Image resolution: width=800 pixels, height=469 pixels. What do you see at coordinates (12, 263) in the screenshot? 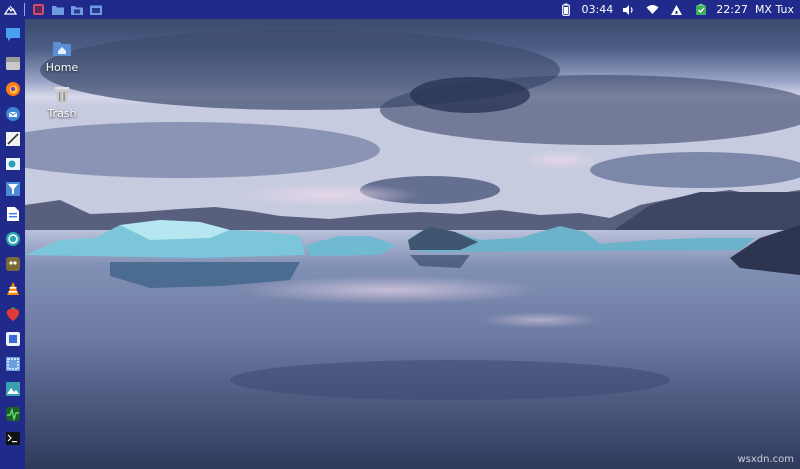
I see `conky-icon` at bounding box center [12, 263].